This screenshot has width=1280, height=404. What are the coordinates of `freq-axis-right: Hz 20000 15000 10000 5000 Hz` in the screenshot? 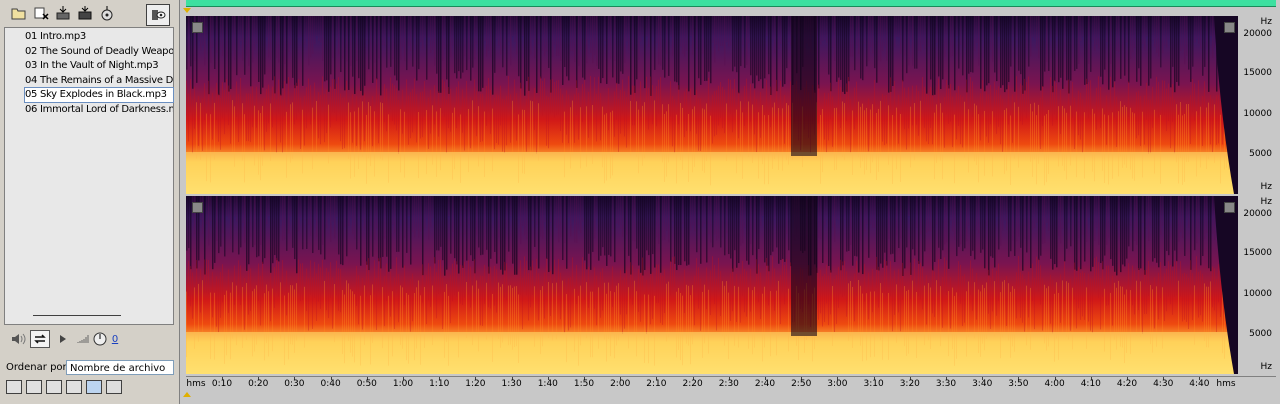 It's located at (1257, 285).